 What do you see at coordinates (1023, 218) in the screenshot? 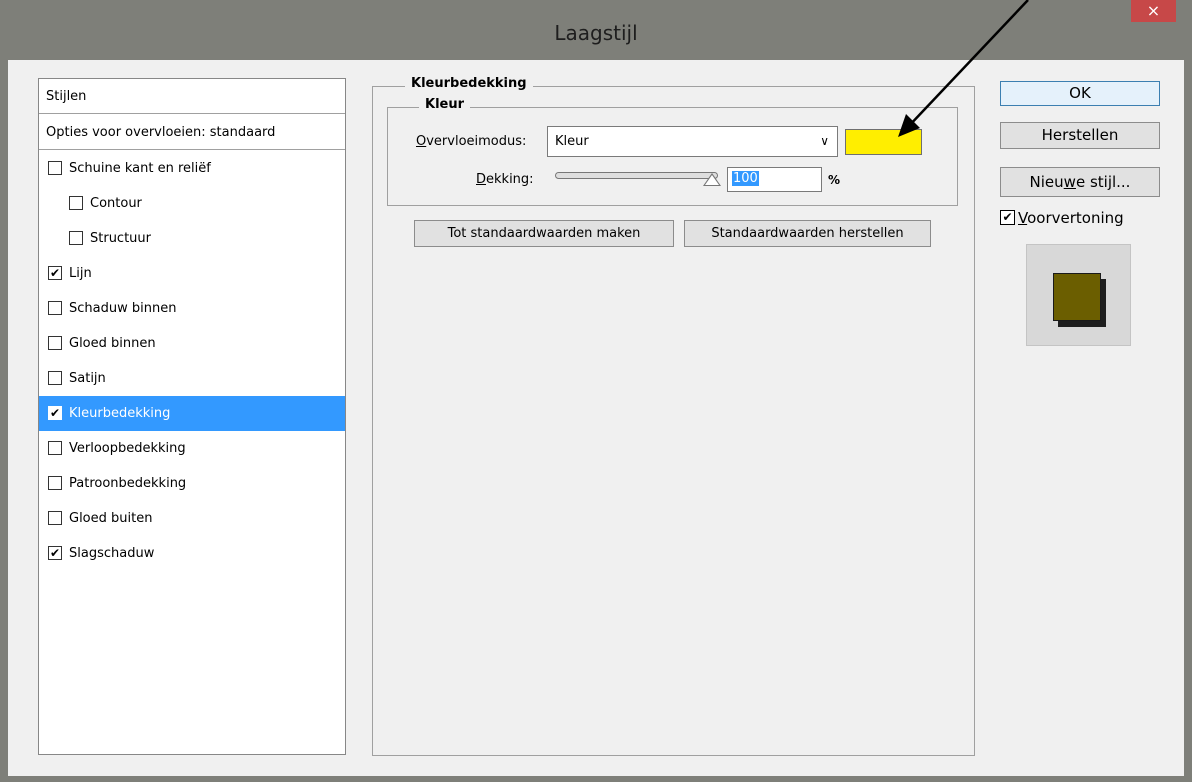
I see `preview-mnemonic: V` at bounding box center [1023, 218].